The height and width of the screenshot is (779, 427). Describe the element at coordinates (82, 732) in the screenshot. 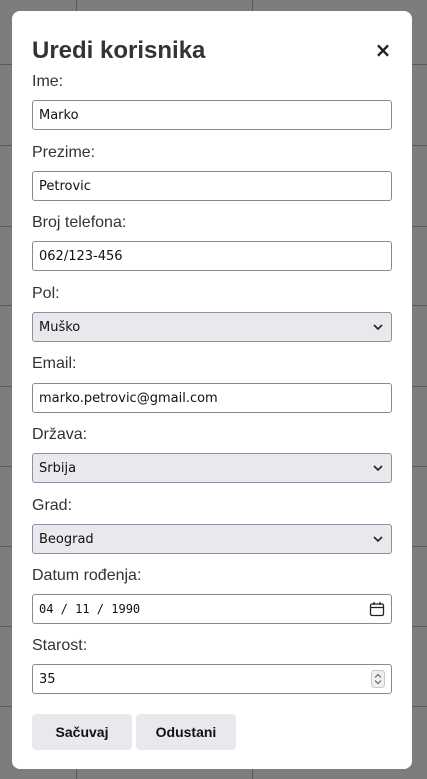

I see `save-button: Sačuvaj` at that location.